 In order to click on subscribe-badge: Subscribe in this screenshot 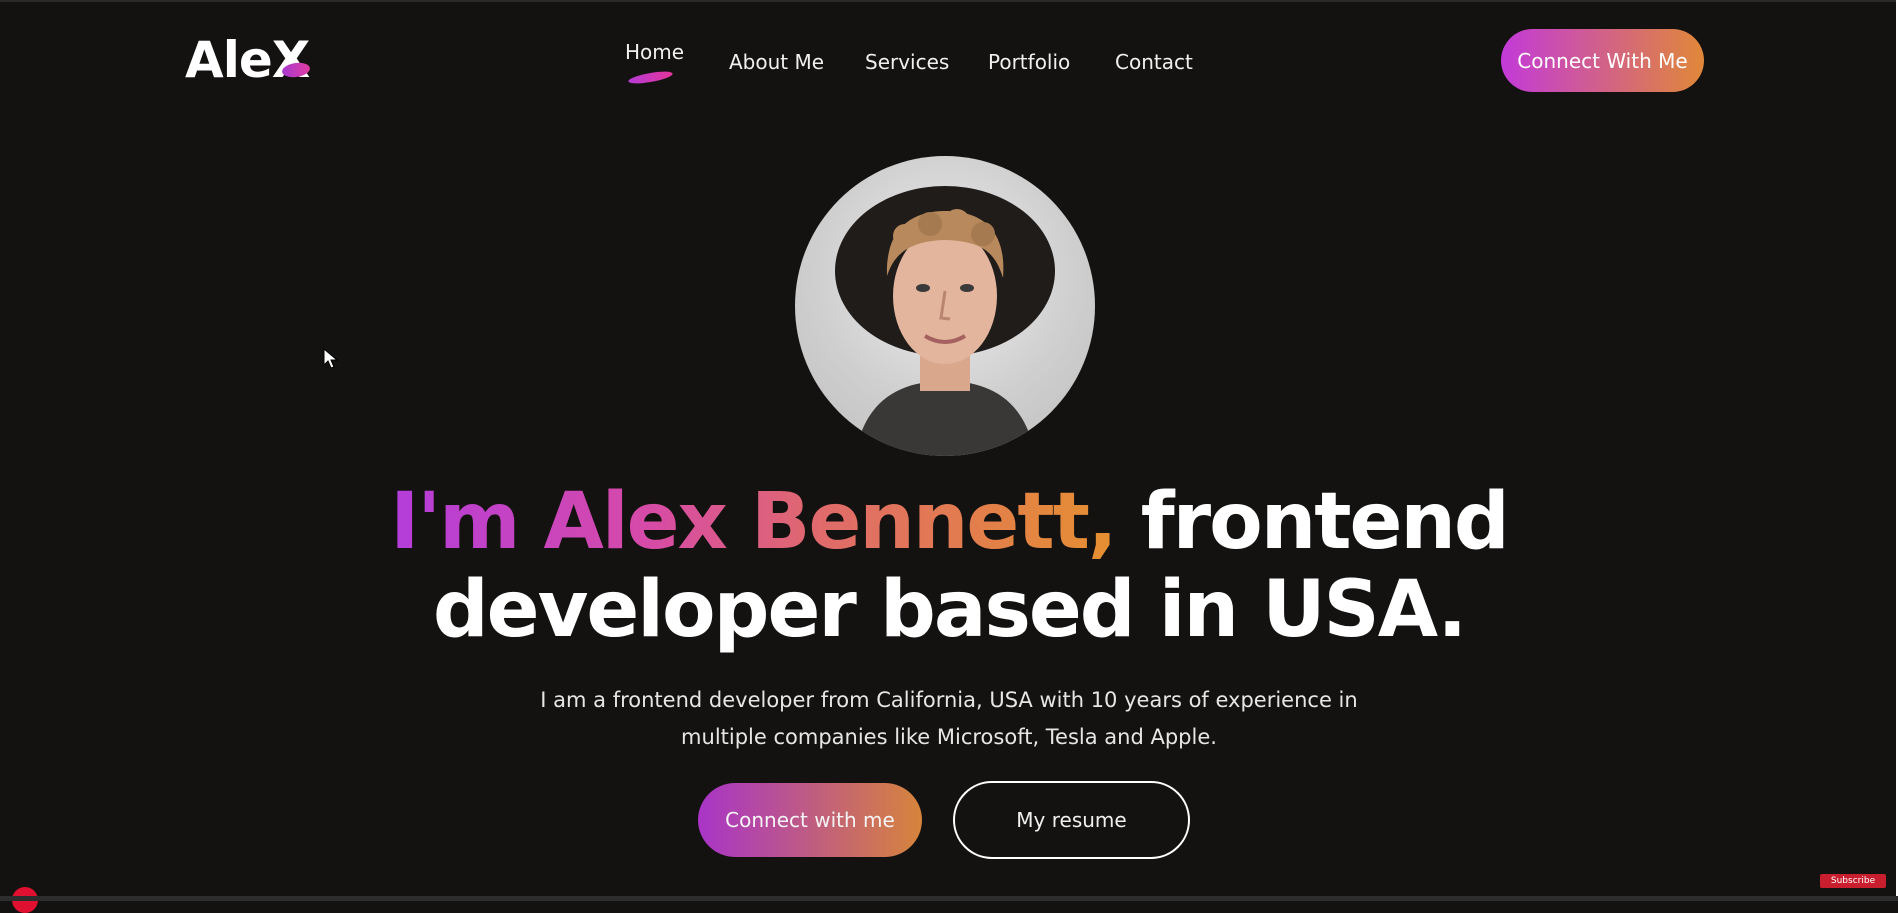, I will do `click(1853, 881)`.